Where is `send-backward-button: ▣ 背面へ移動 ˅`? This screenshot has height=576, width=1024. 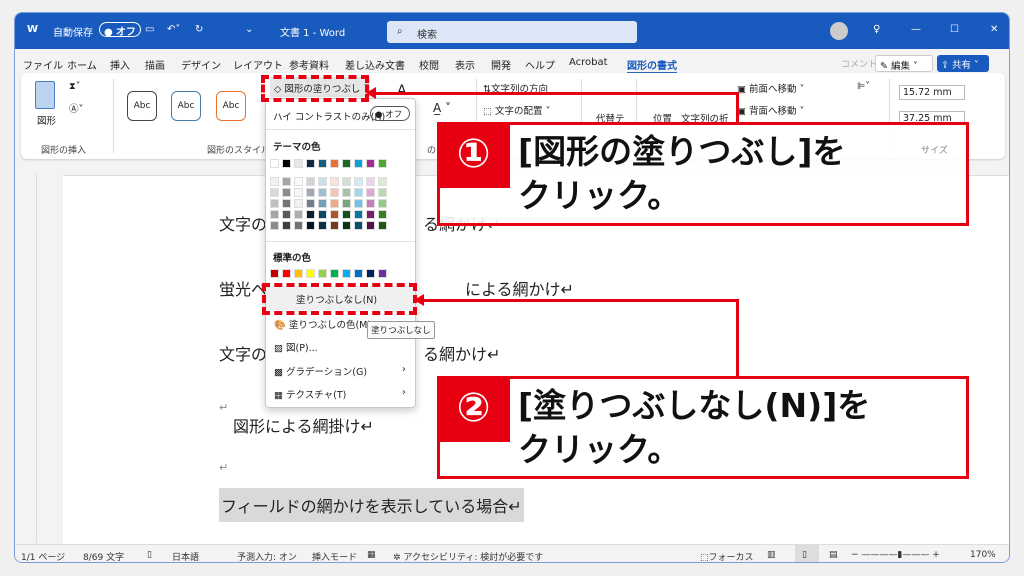 send-backward-button: ▣ 背面へ移動 ˅ is located at coordinates (770, 110).